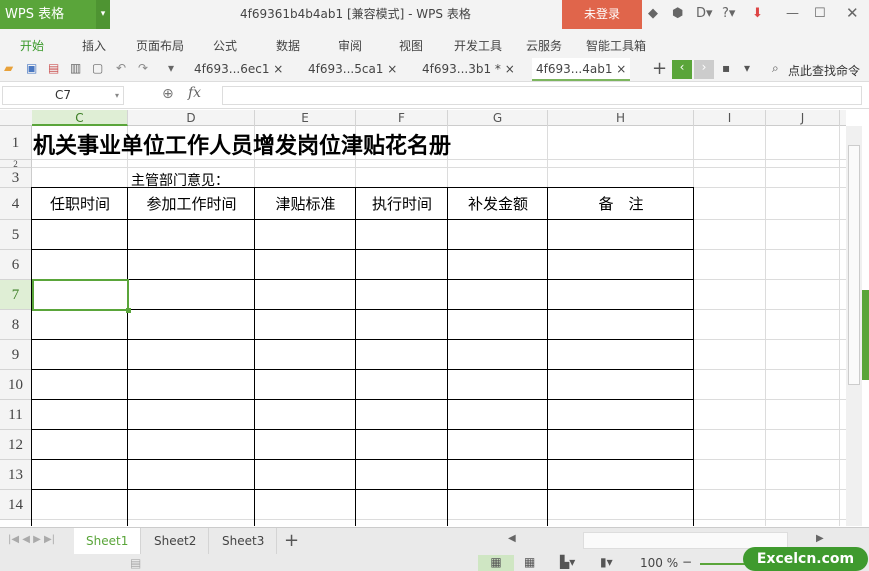 The image size is (869, 571). What do you see at coordinates (602, 14) in the screenshot?
I see `login-button: 未登录` at bounding box center [602, 14].